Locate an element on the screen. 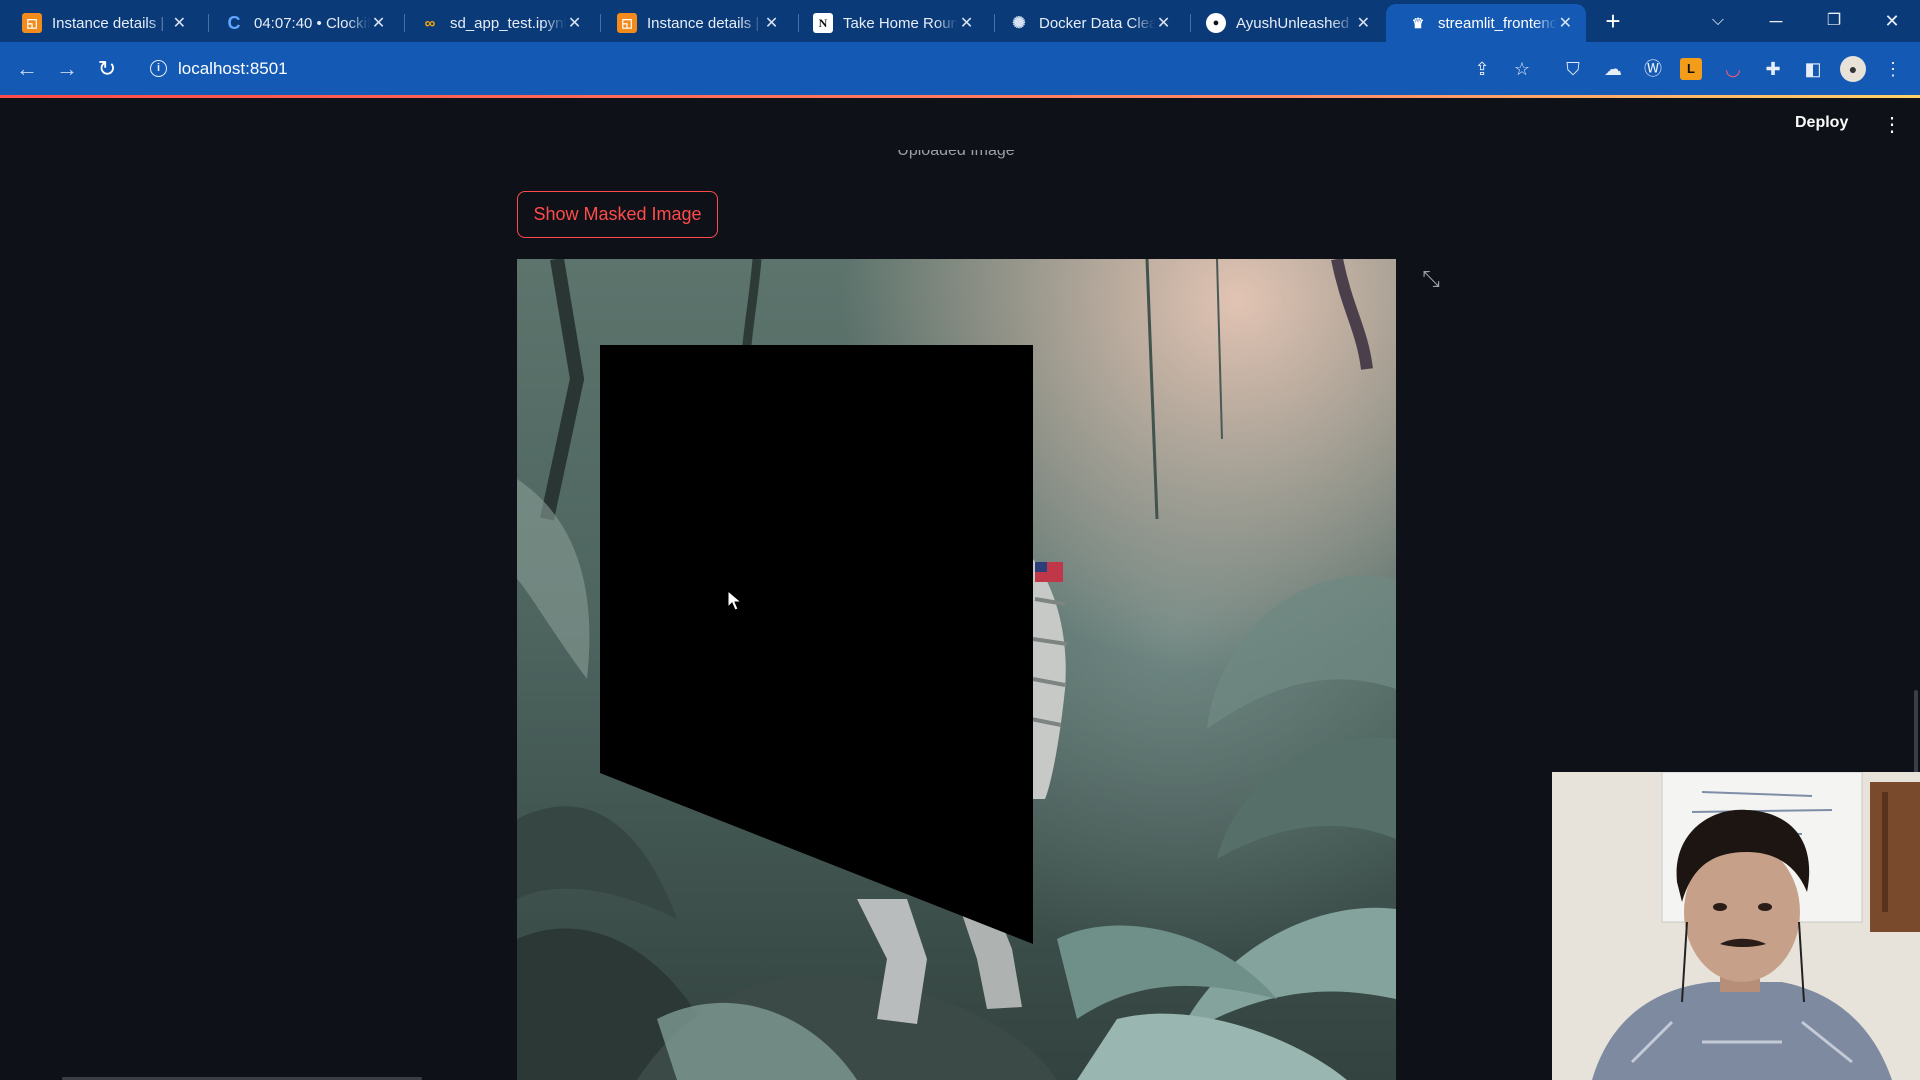 Image resolution: width=1920 pixels, height=1080 pixels. tab-title: Take Home Round is located at coordinates (901, 23).